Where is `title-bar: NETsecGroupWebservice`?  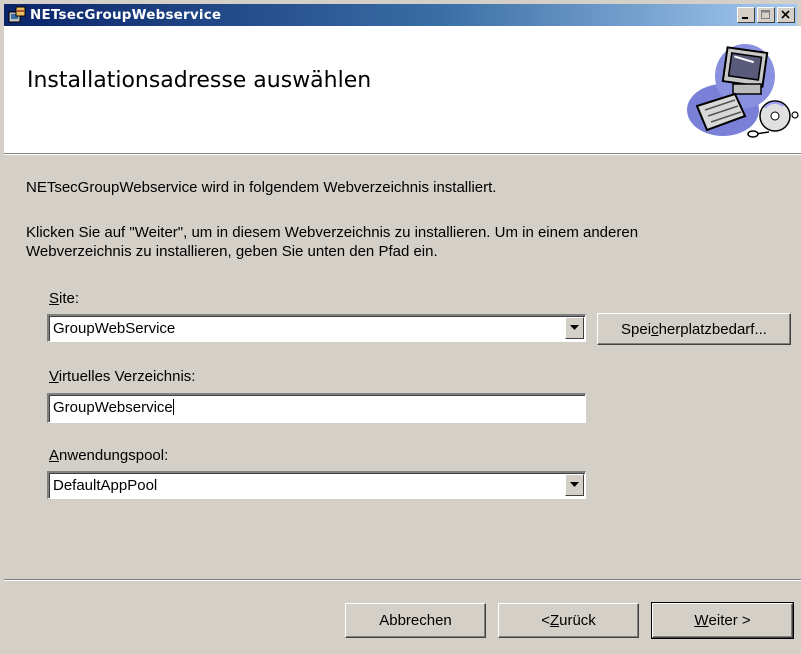
title-bar: NETsecGroupWebservice is located at coordinates (400, 15).